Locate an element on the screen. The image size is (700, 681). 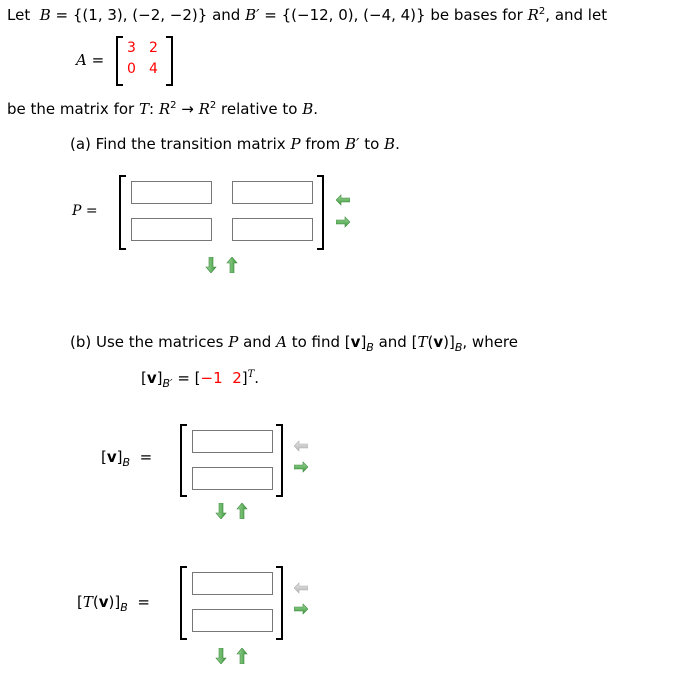
matrix-A-right-bracket is located at coordinates (169, 61).